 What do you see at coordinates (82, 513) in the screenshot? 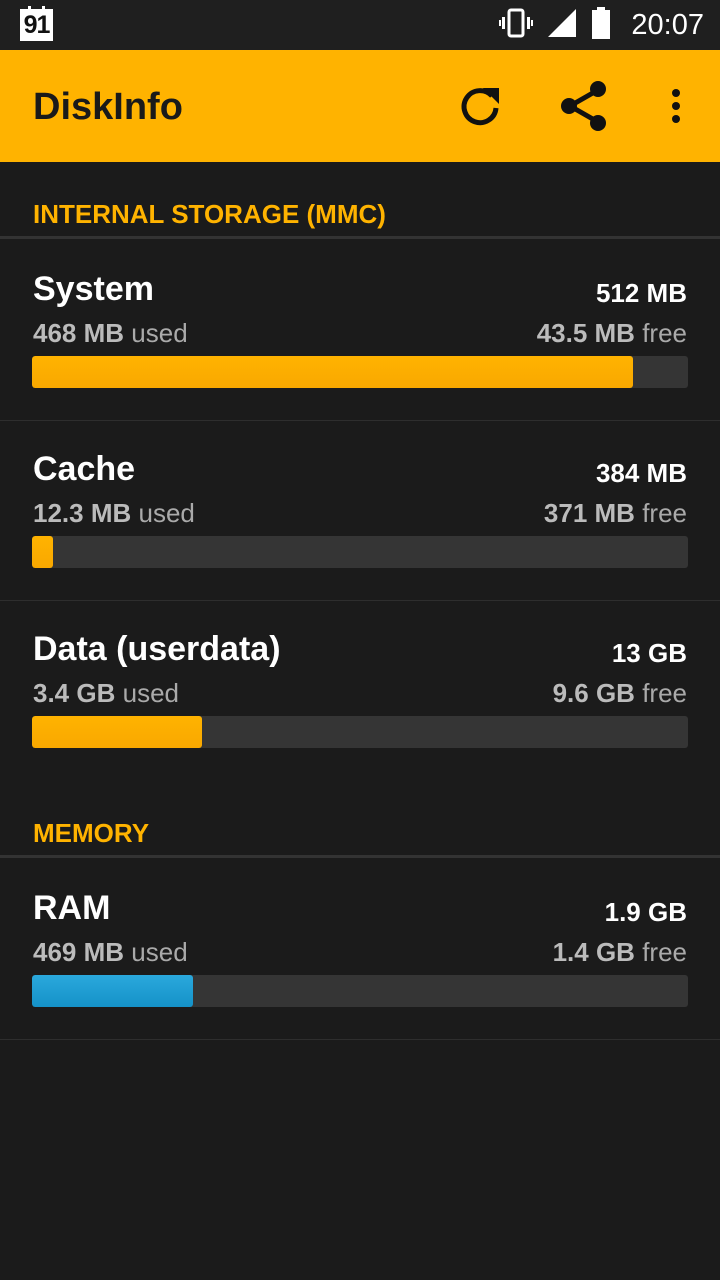
I see `used-value: 12.3 MB` at bounding box center [82, 513].